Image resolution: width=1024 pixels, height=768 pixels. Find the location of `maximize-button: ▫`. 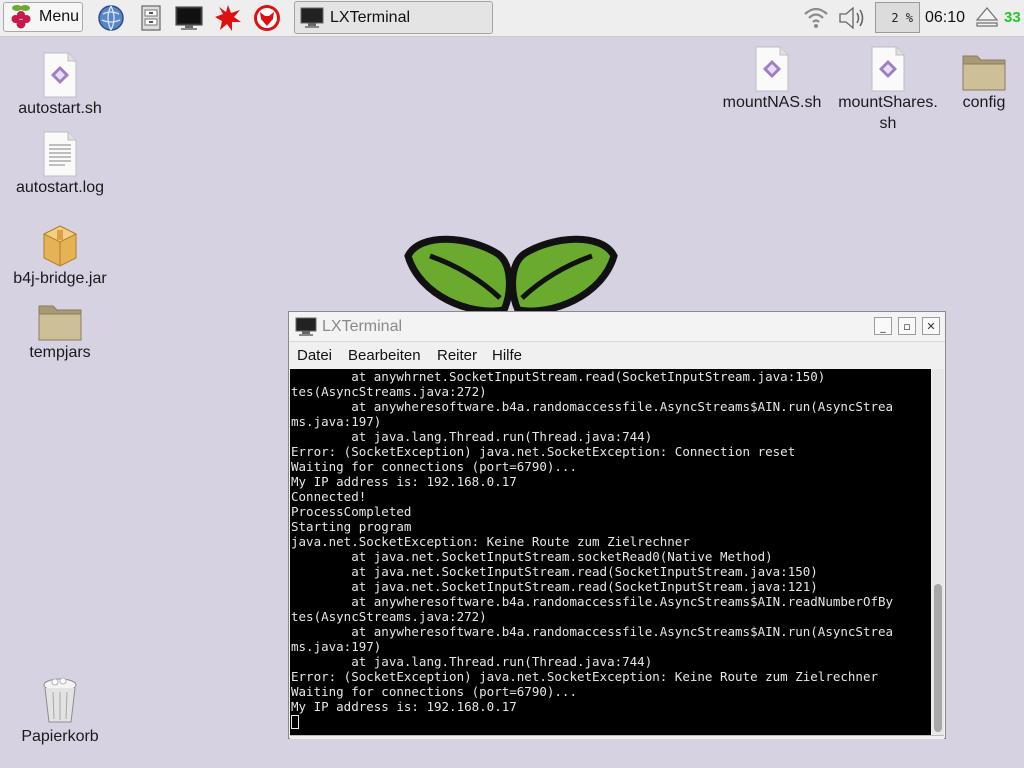

maximize-button: ▫ is located at coordinates (907, 326).